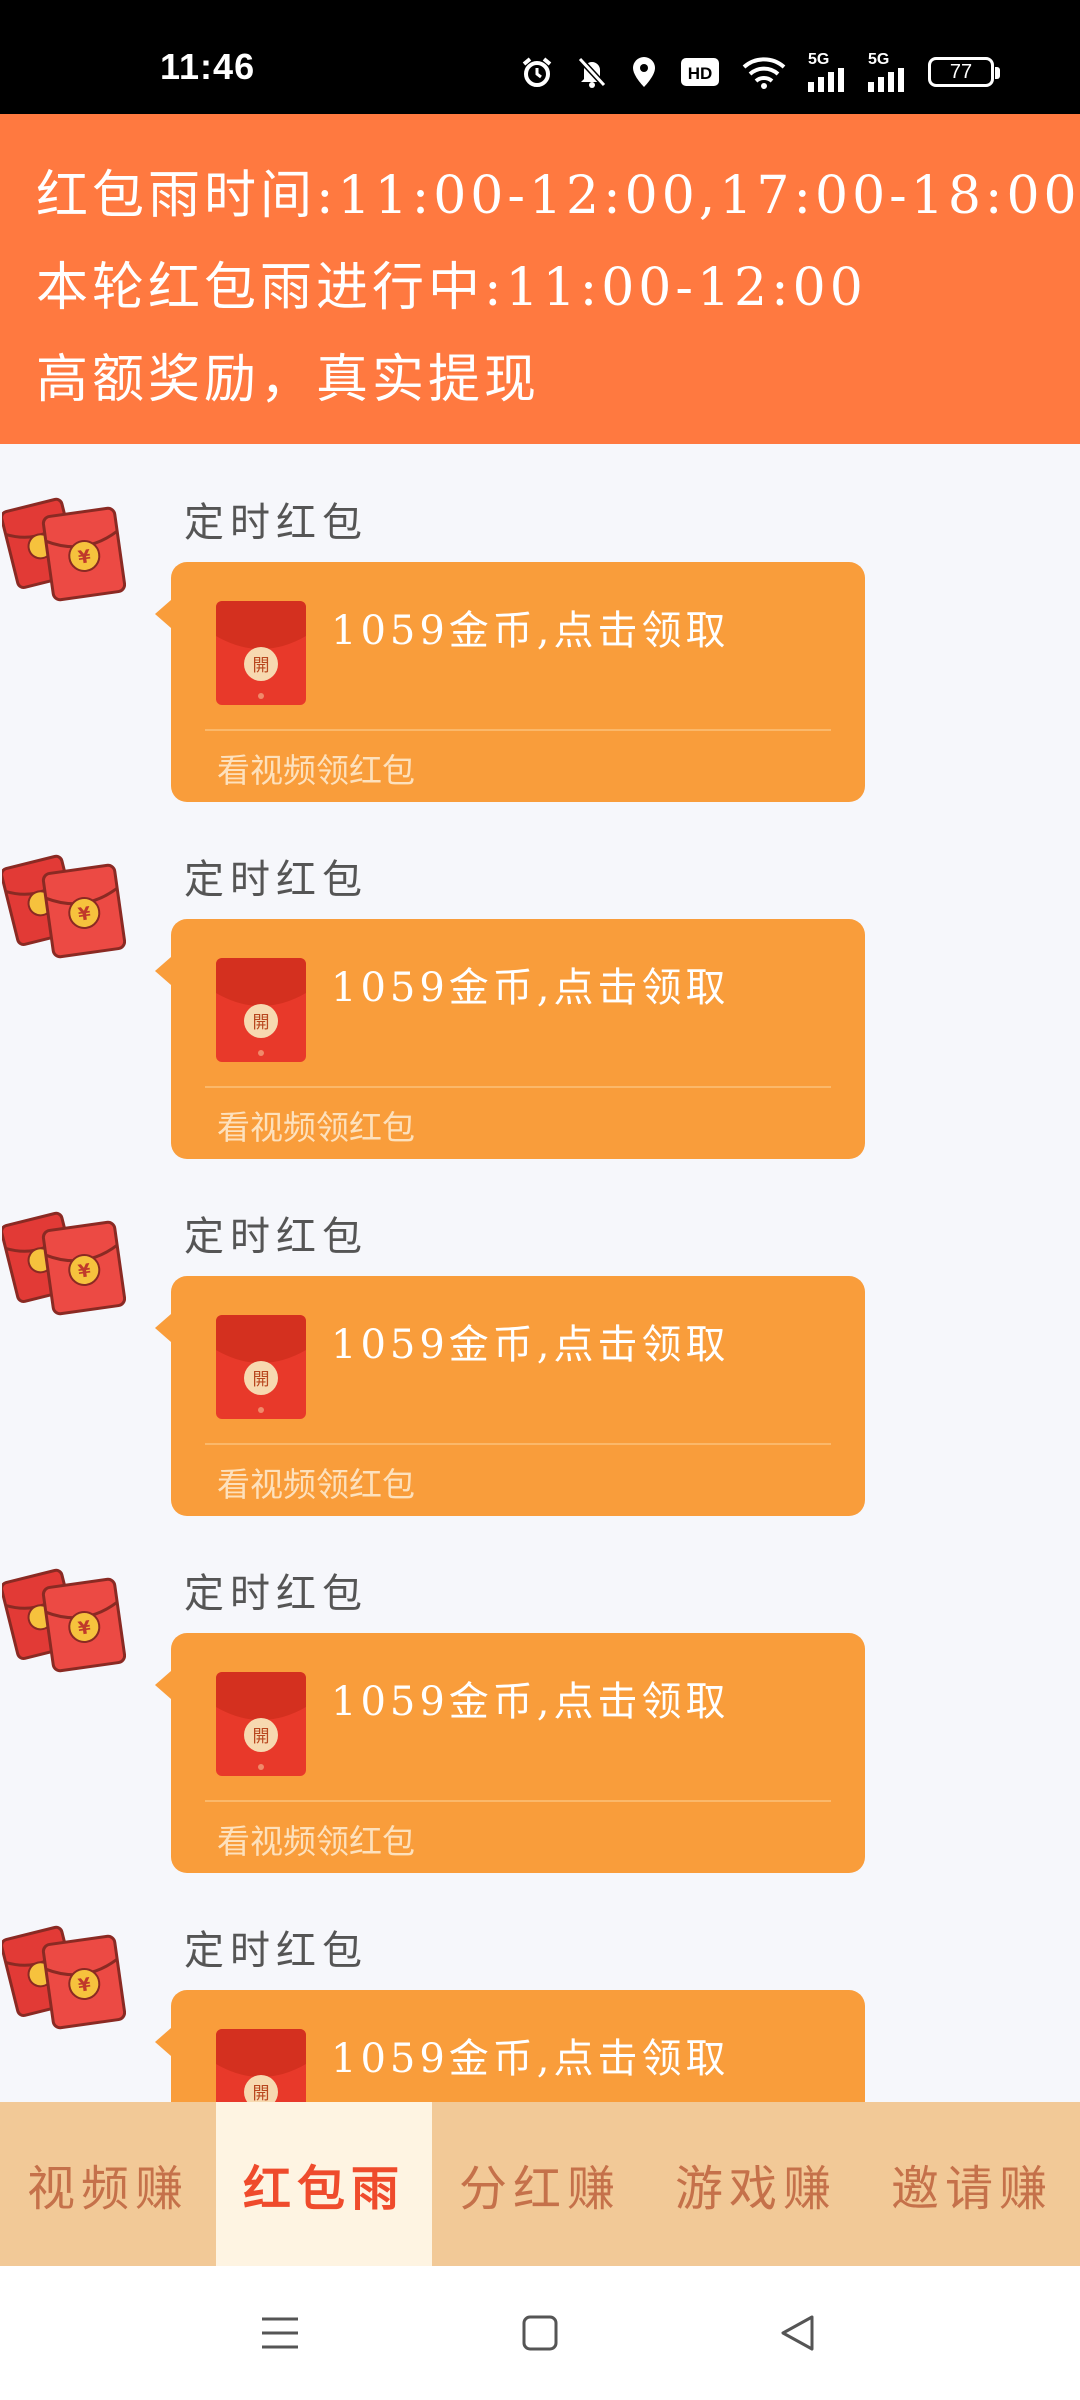 Image resolution: width=1080 pixels, height=2400 pixels. I want to click on status-bar: 11:46 HD 5G 5G 77, so click(540, 57).